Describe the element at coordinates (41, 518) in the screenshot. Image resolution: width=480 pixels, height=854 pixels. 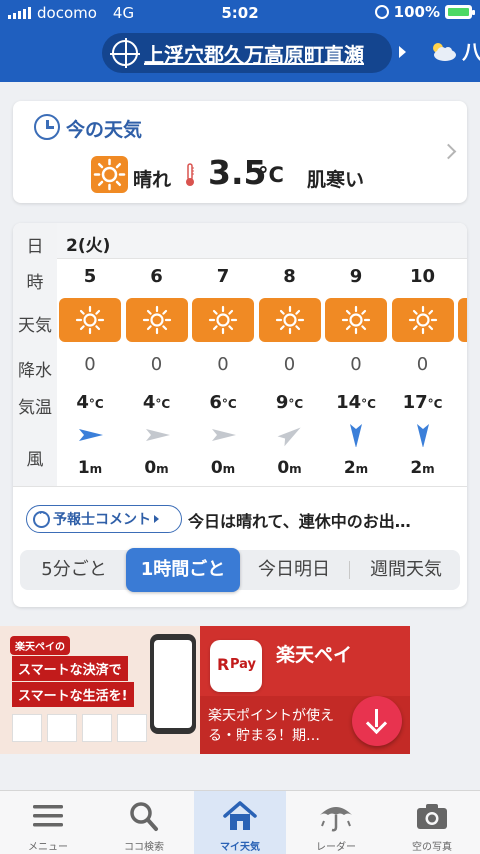
I see `chat-bubble-icon` at that location.